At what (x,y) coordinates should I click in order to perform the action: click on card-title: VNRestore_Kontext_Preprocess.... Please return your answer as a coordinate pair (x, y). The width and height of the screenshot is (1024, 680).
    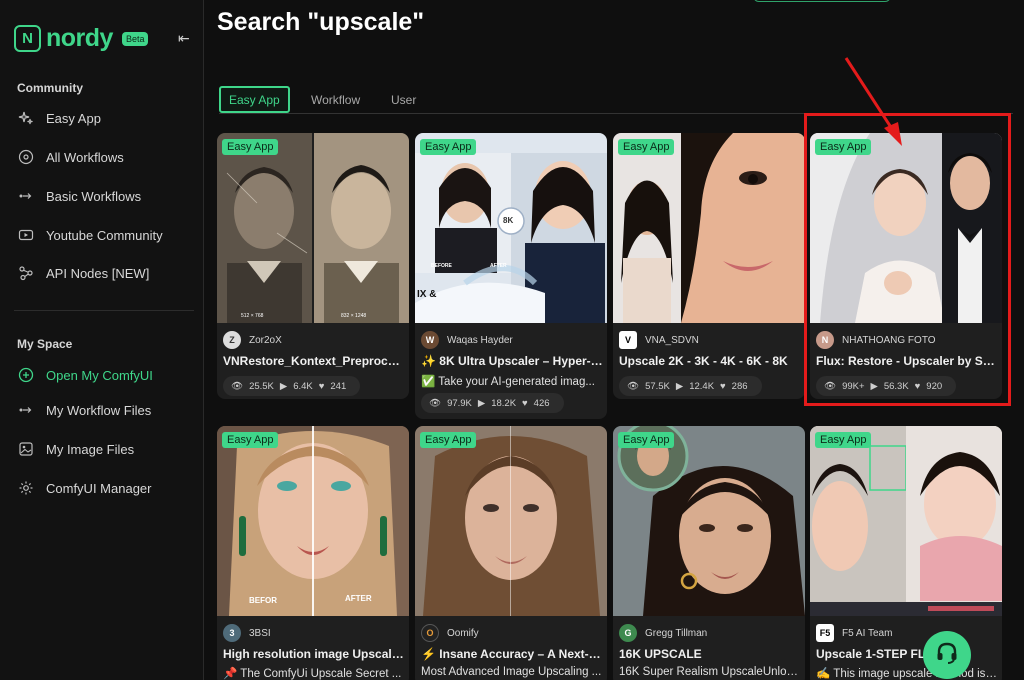
    Looking at the image, I should click on (314, 361).